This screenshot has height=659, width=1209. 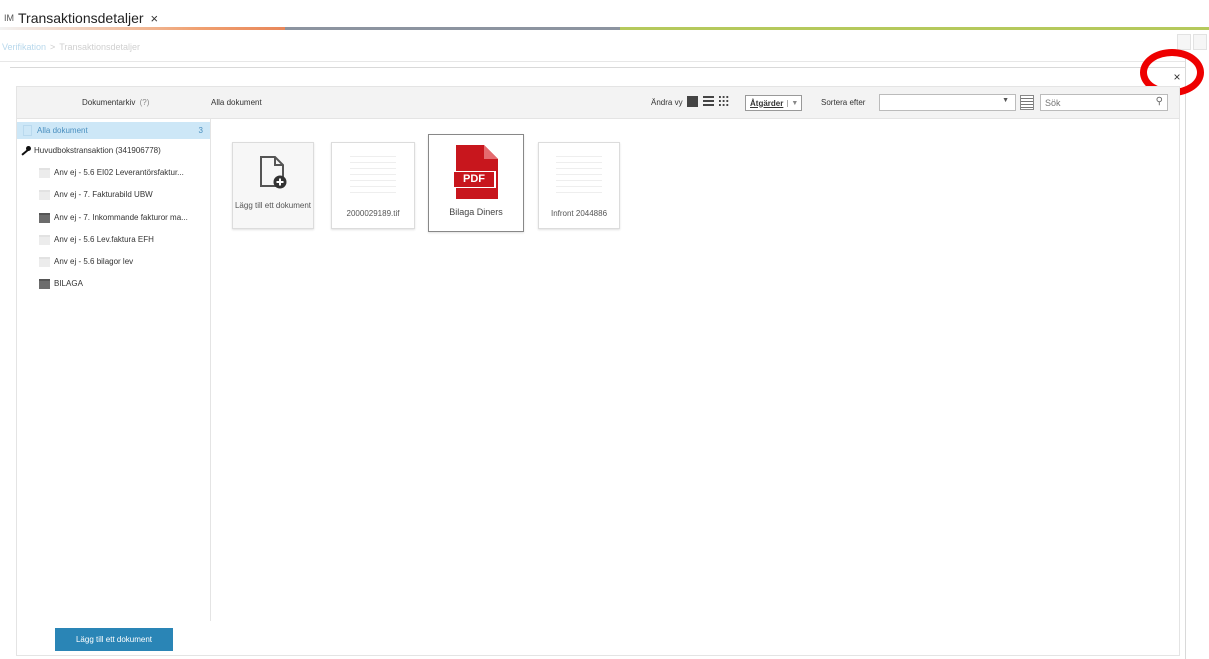 I want to click on search-box: ⚲, so click(x=1104, y=102).